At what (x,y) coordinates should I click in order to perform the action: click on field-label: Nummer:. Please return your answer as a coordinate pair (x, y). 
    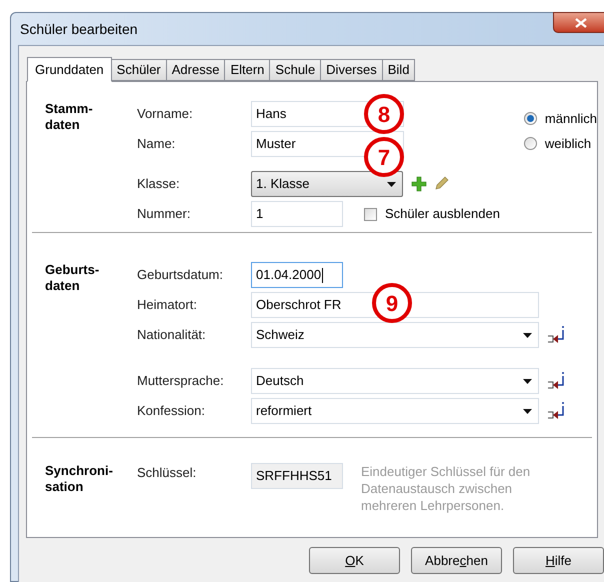
    Looking at the image, I should click on (164, 214).